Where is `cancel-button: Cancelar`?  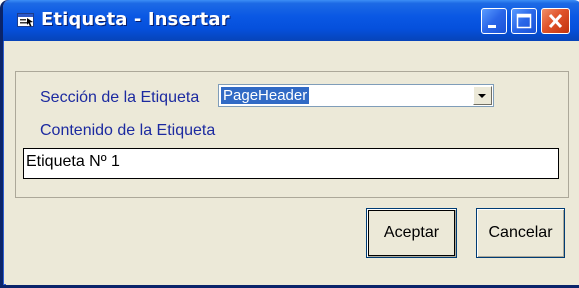 cancel-button: Cancelar is located at coordinates (520, 233).